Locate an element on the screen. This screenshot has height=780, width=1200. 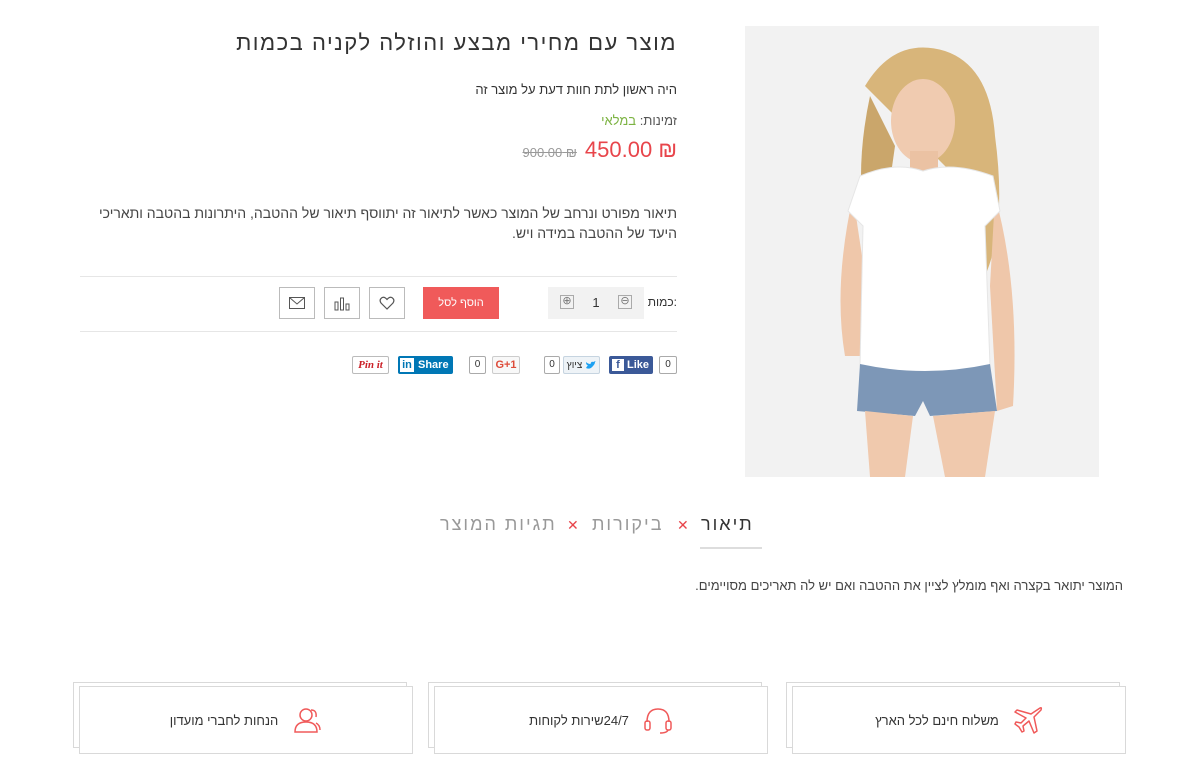
quantity-plus-button: ⊕ is located at coordinates (567, 302).